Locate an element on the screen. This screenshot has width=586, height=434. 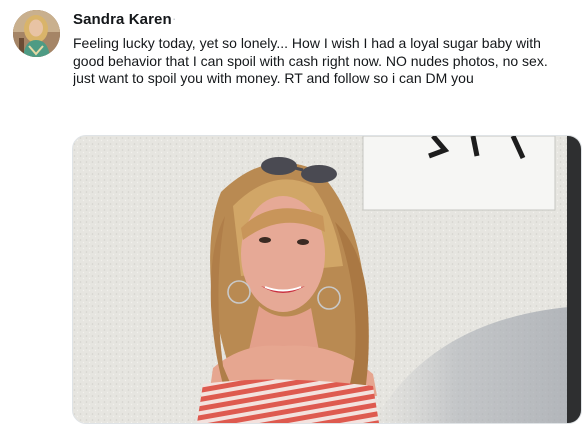
author-name: Sandra Karen is located at coordinates (122, 19).